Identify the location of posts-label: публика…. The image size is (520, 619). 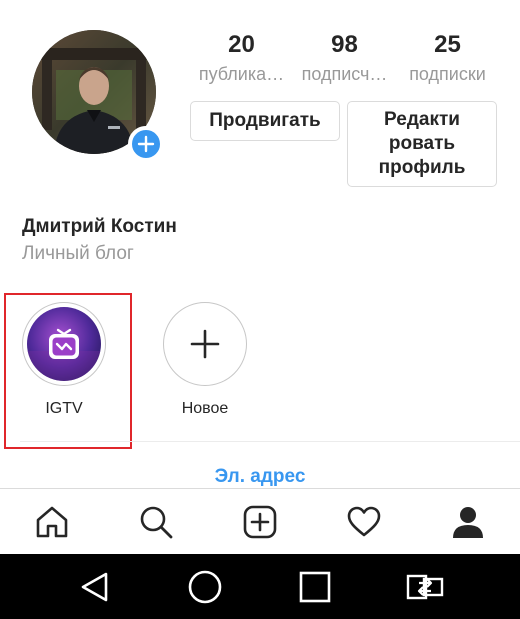
(241, 74).